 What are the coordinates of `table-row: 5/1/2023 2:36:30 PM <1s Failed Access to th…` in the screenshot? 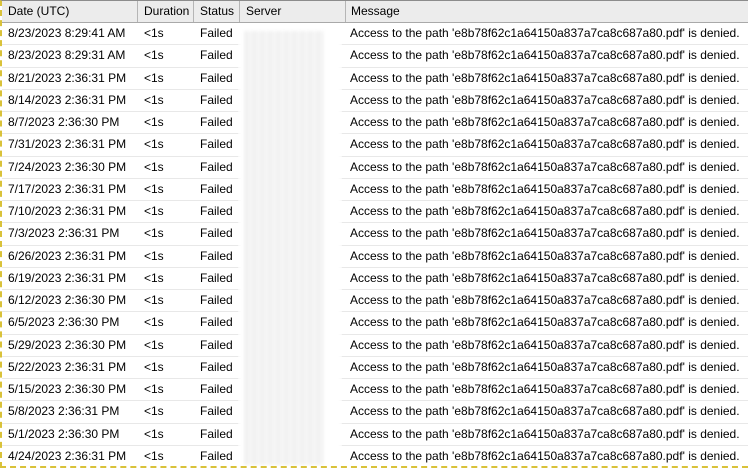 It's located at (375, 435).